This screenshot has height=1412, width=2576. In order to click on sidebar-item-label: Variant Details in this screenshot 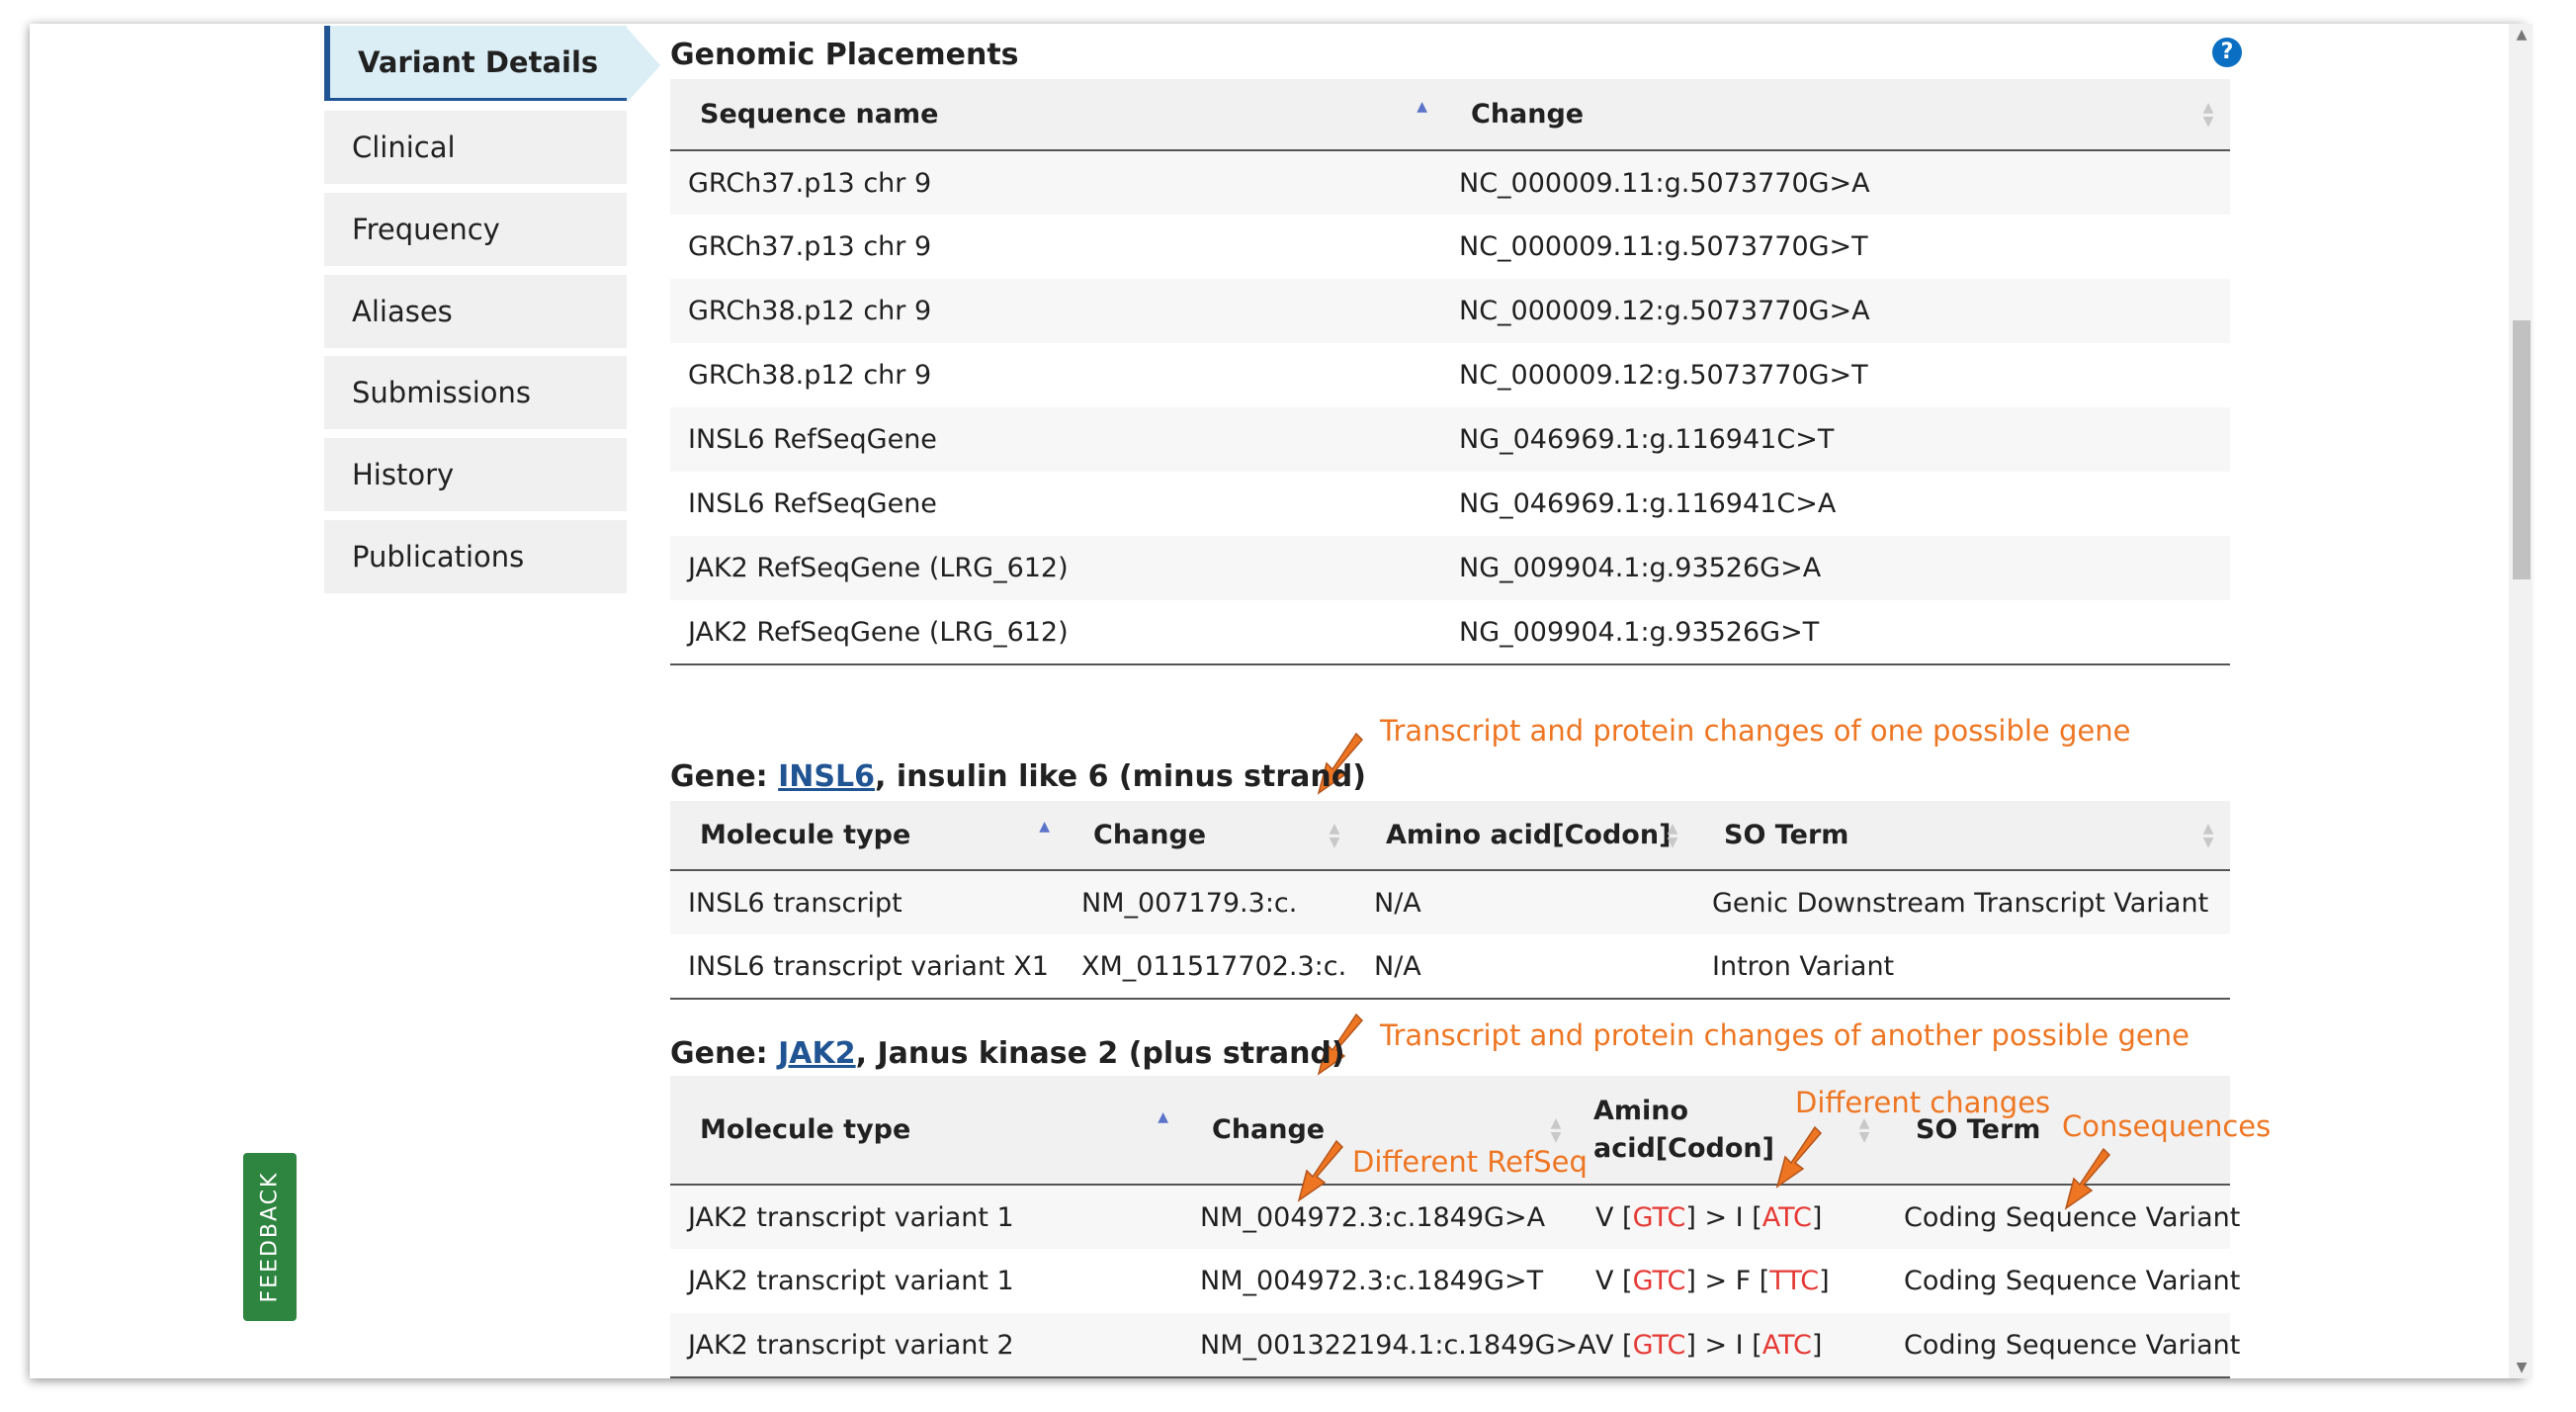, I will do `click(478, 62)`.